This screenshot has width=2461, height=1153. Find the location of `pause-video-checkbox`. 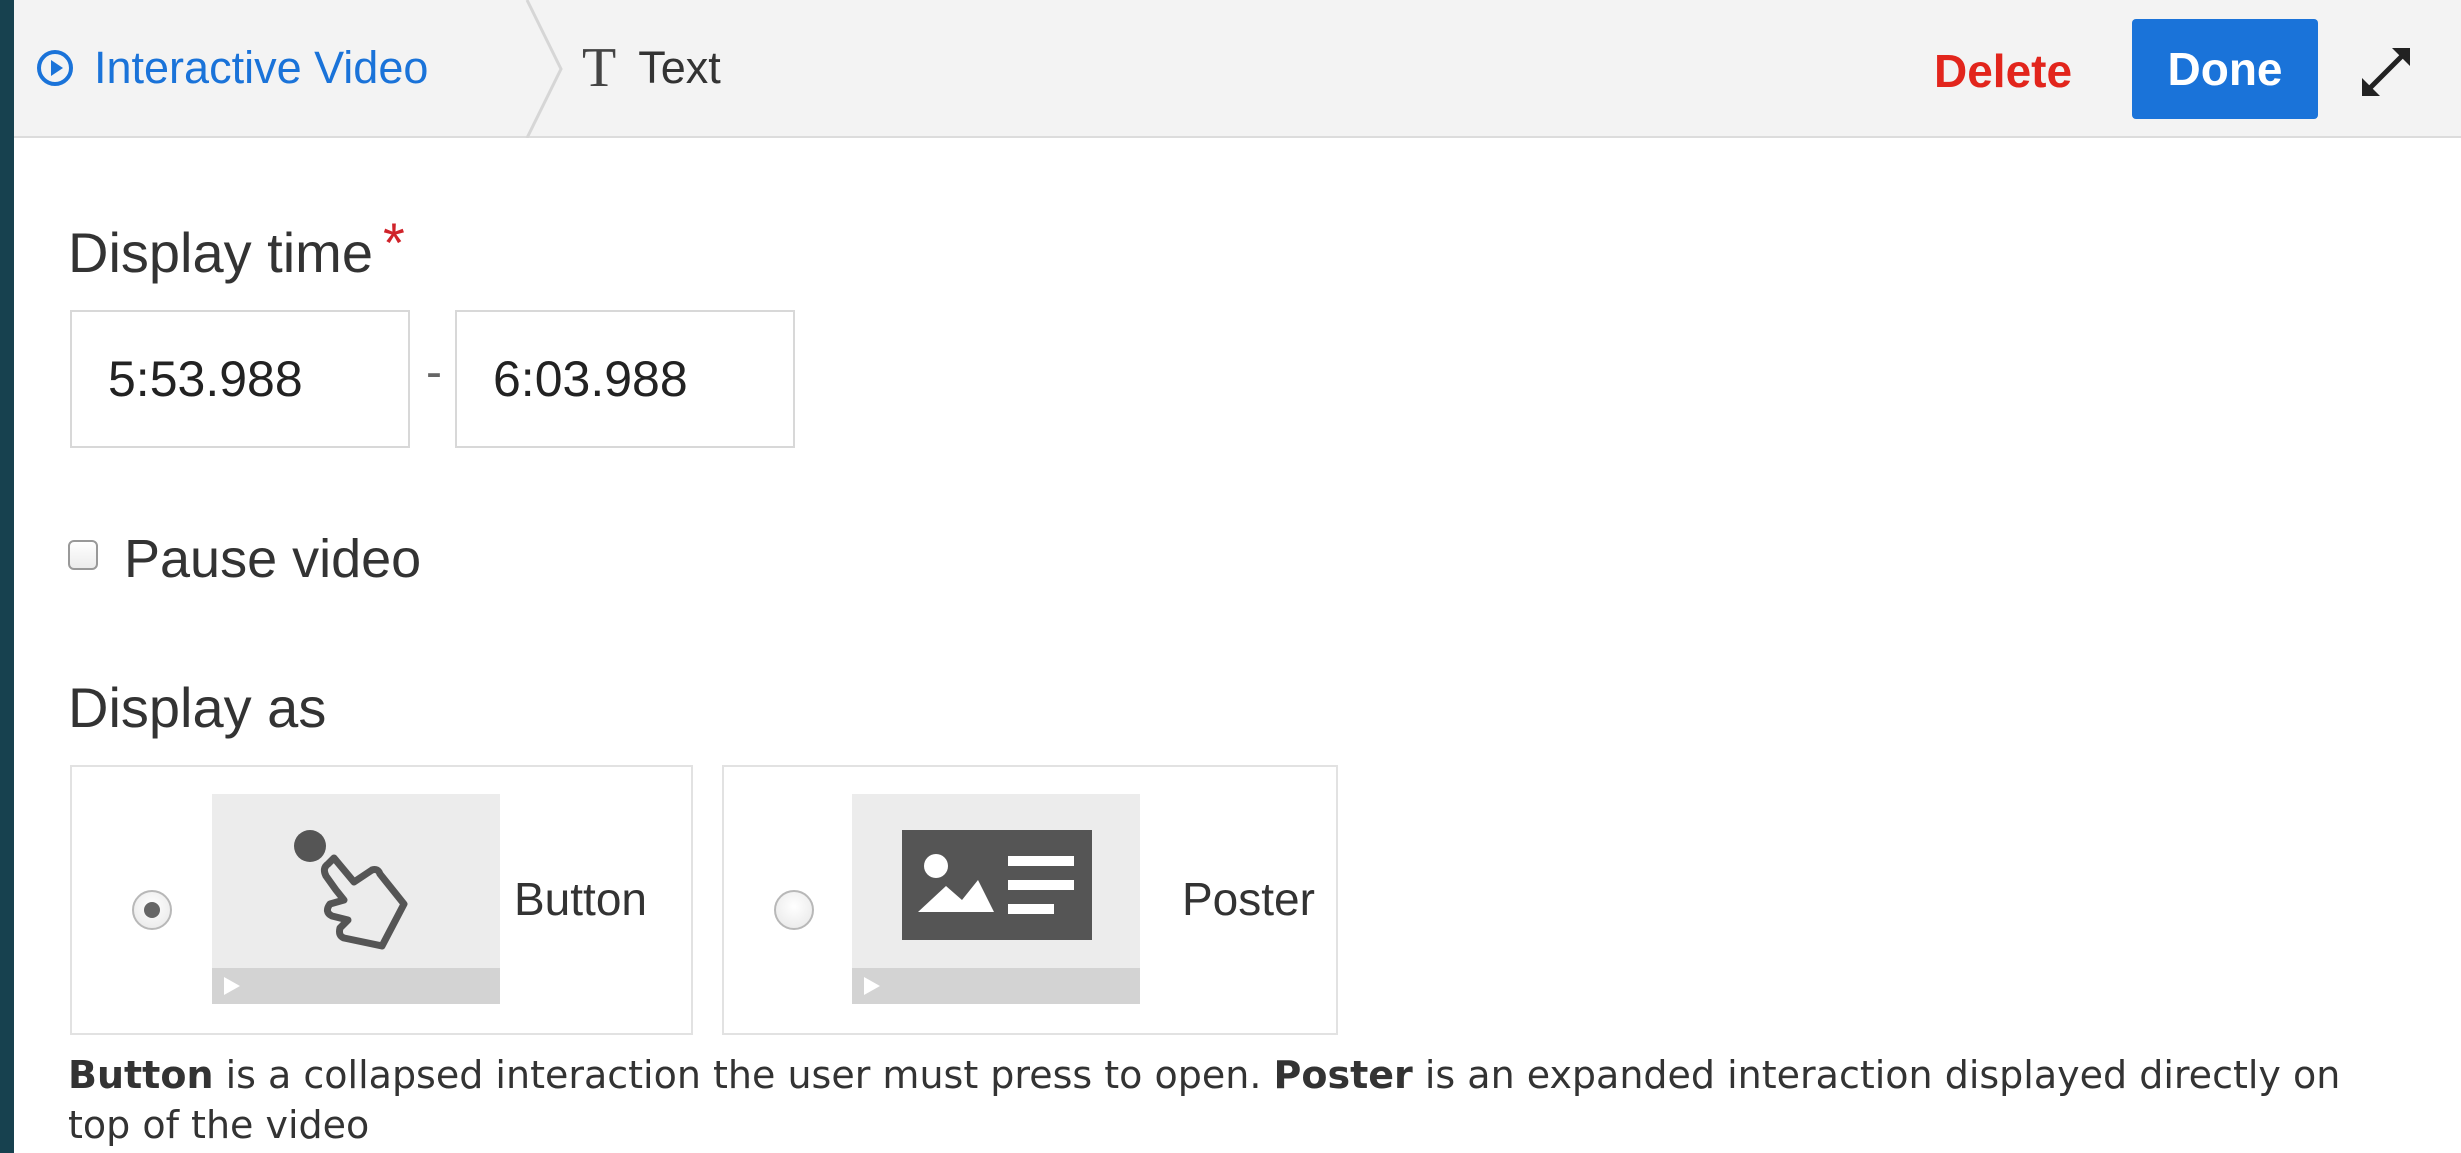

pause-video-checkbox is located at coordinates (83, 555).